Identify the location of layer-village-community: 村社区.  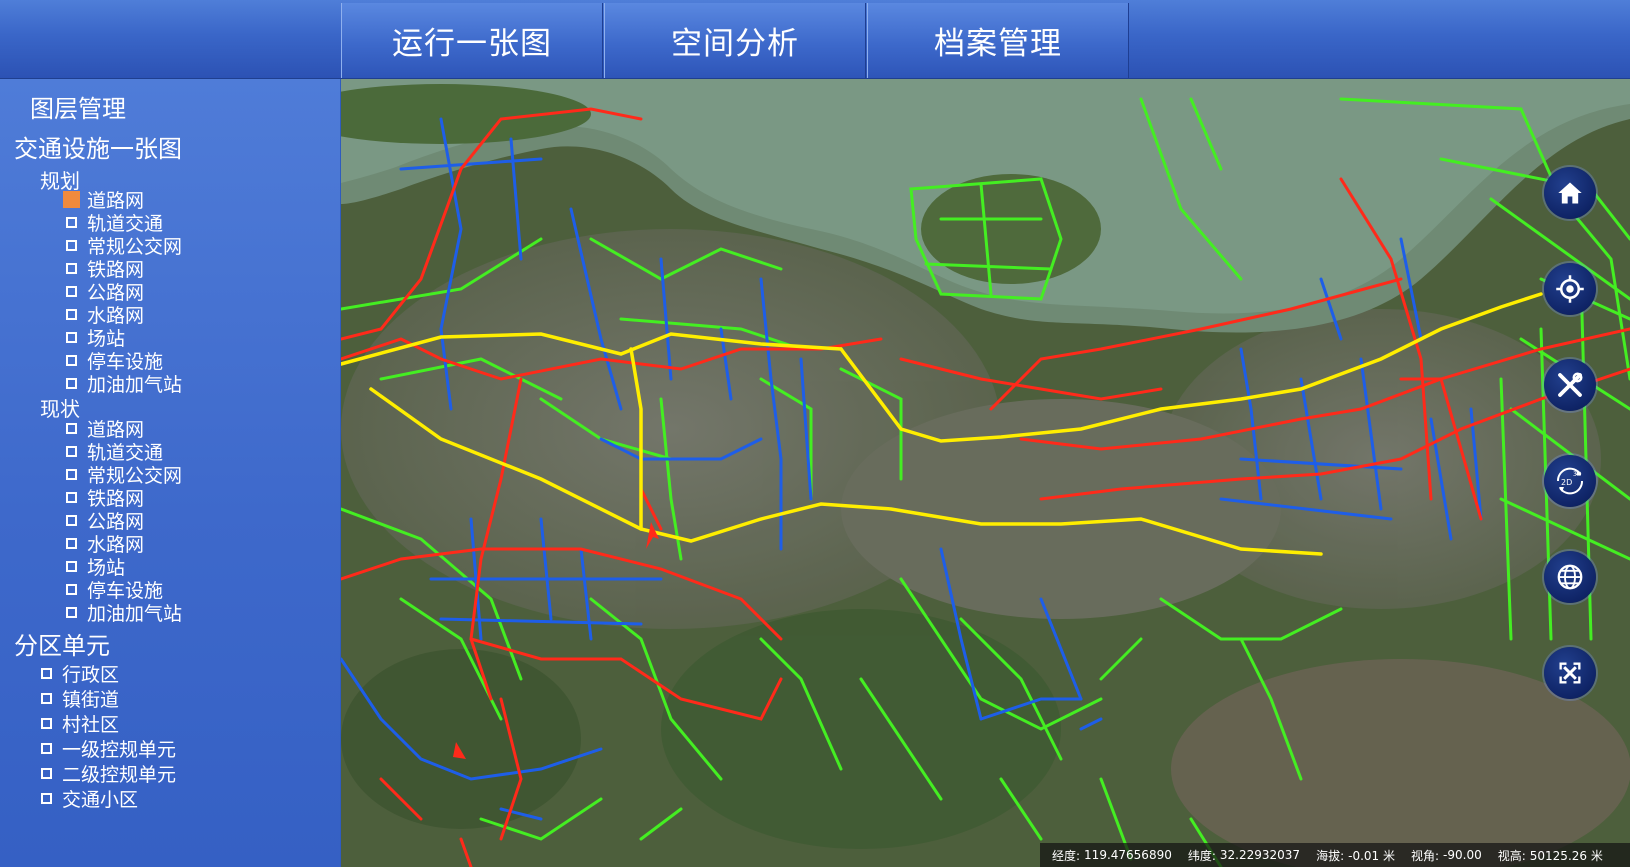
(80, 724).